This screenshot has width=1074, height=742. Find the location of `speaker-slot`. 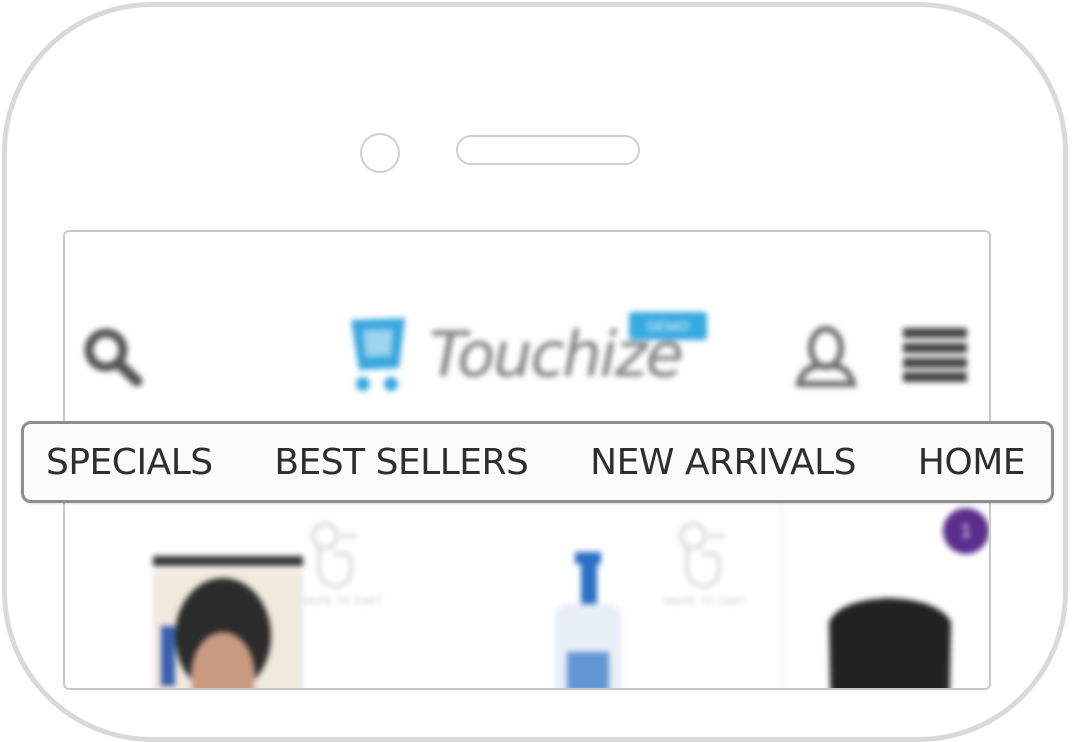

speaker-slot is located at coordinates (548, 150).